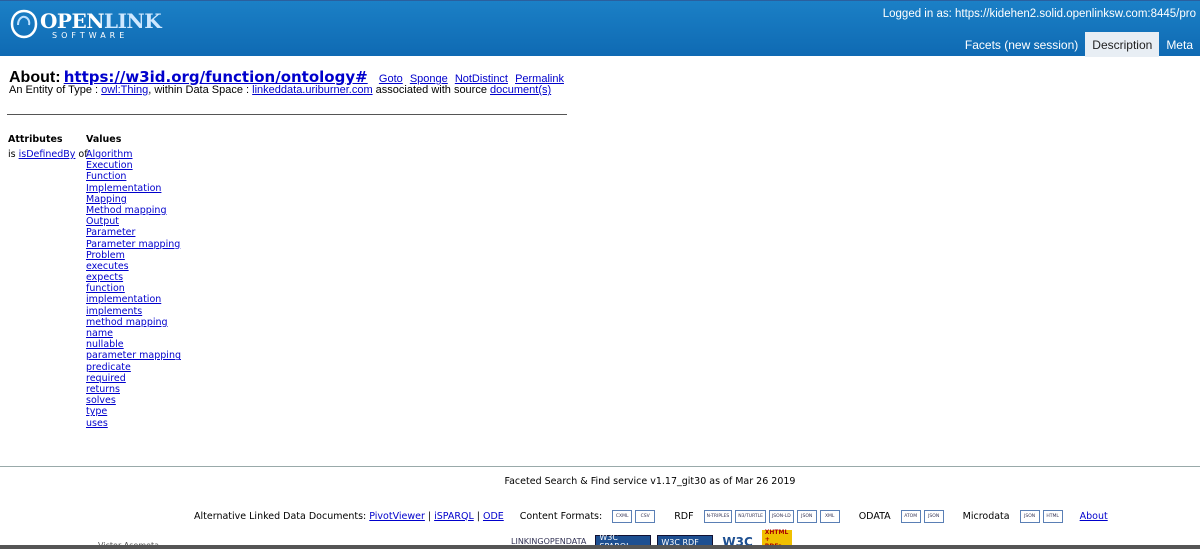 The height and width of the screenshot is (549, 1200). I want to click on value-link: Execution, so click(166, 165).